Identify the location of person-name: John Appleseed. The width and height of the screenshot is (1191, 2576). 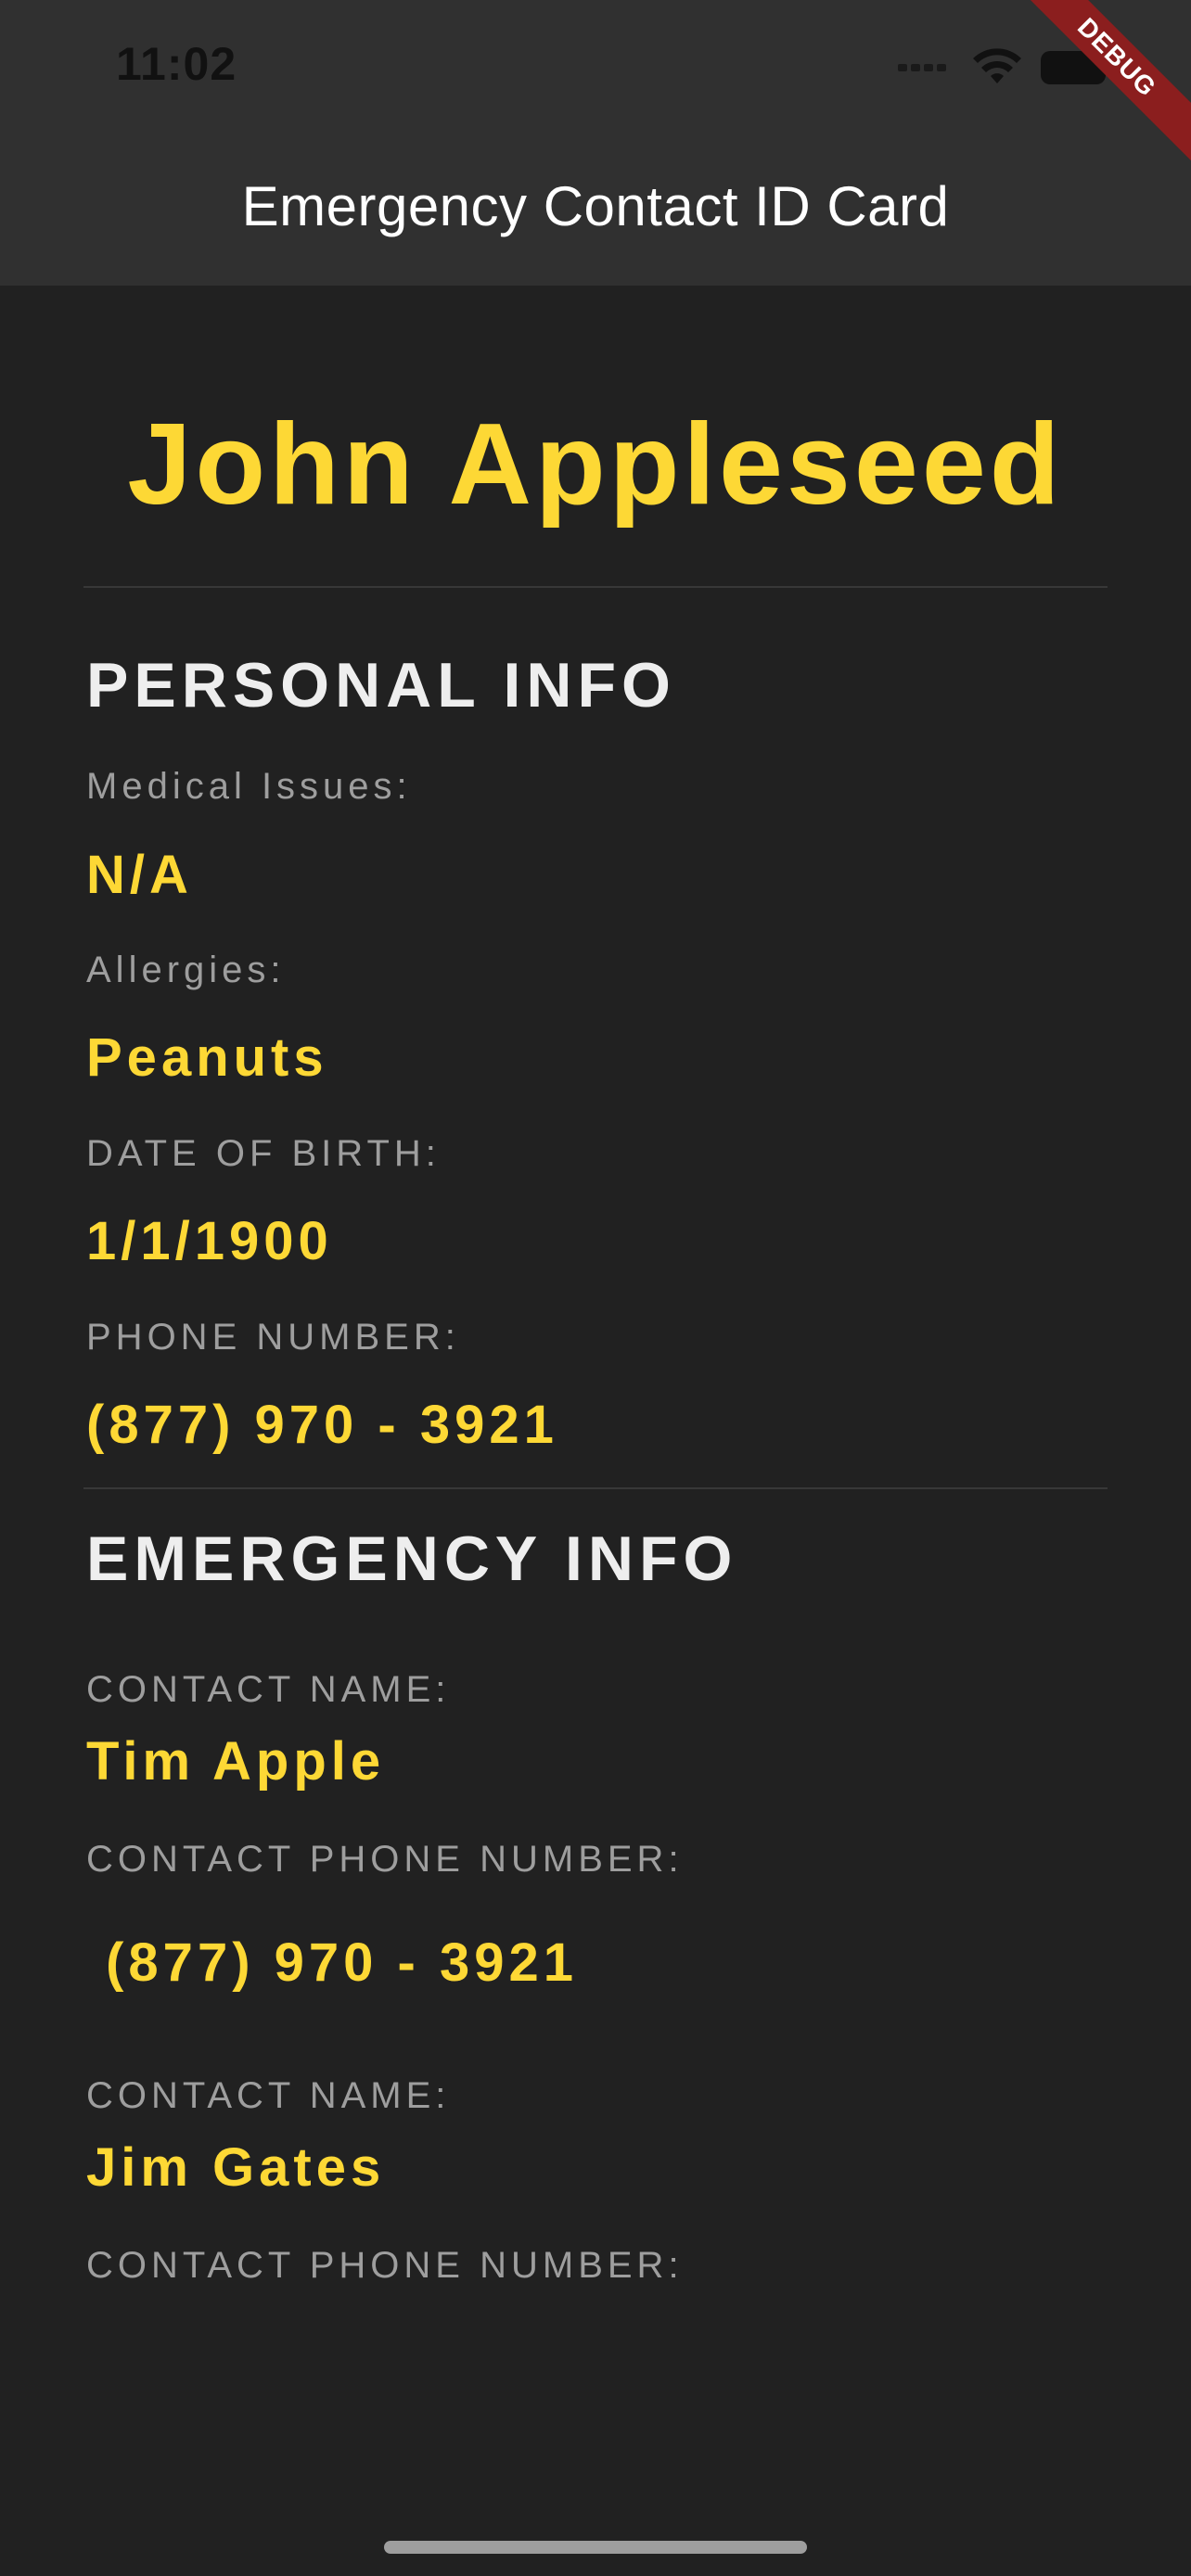
(595, 465).